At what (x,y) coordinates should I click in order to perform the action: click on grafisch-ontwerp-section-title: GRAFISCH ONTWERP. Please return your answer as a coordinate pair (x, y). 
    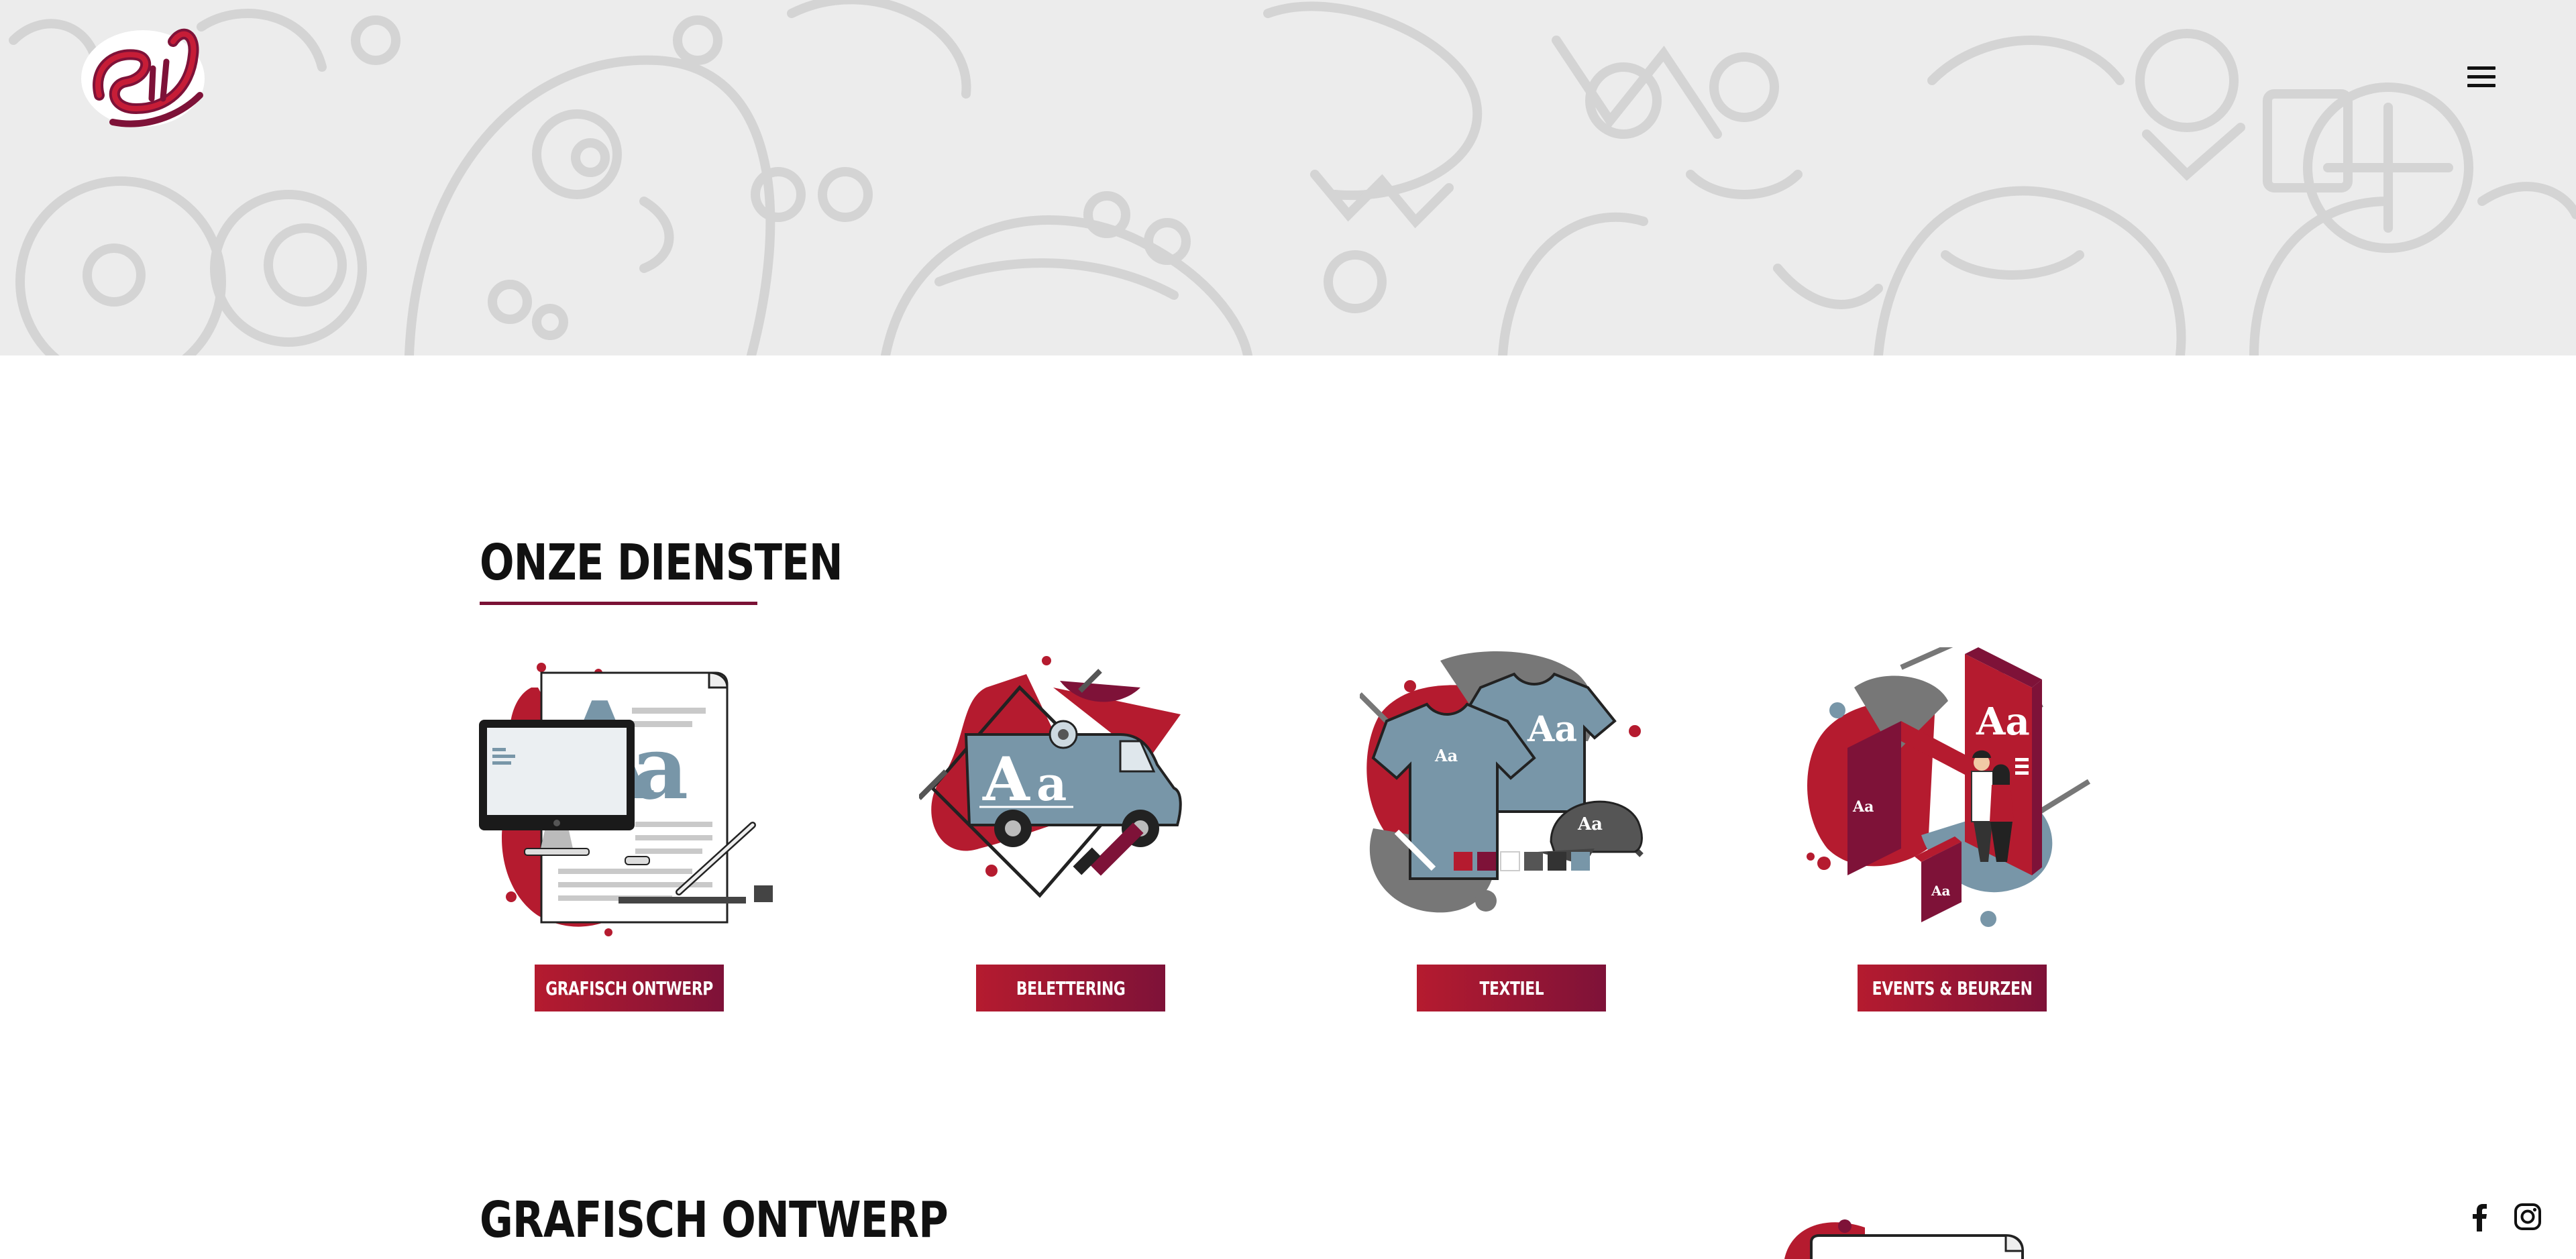
    Looking at the image, I should click on (714, 1220).